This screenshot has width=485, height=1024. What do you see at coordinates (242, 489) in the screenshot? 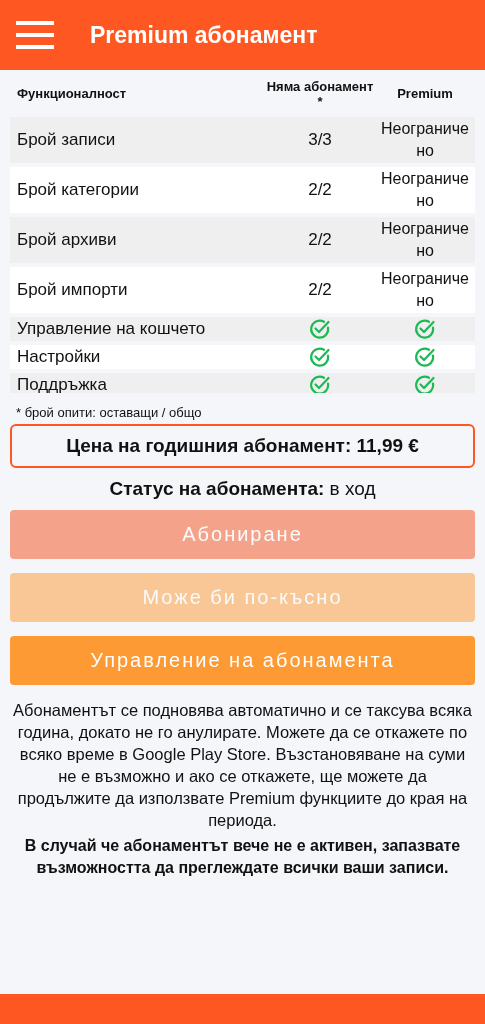
I see `status-text: Статус на абонамента: в ход` at bounding box center [242, 489].